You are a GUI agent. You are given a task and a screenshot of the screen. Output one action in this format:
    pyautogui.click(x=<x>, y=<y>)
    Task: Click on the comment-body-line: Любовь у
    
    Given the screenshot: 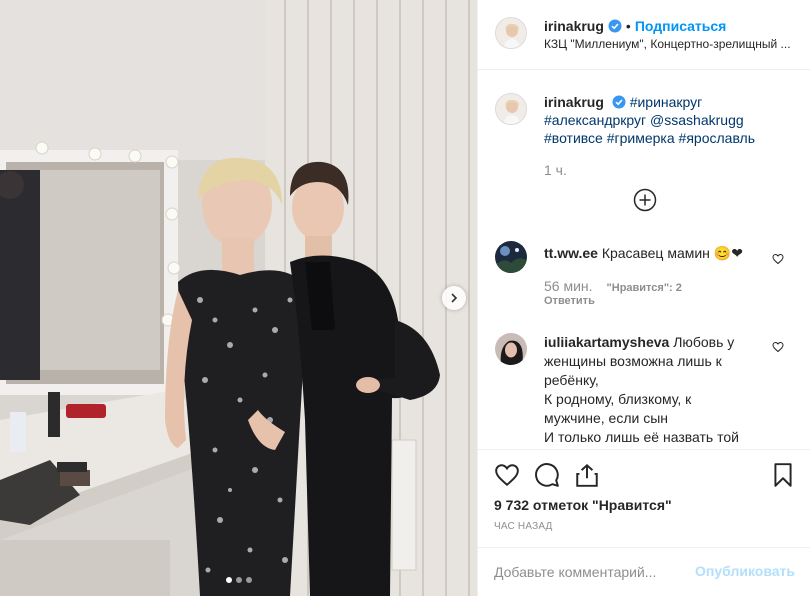 What is the action you would take?
    pyautogui.click(x=704, y=342)
    